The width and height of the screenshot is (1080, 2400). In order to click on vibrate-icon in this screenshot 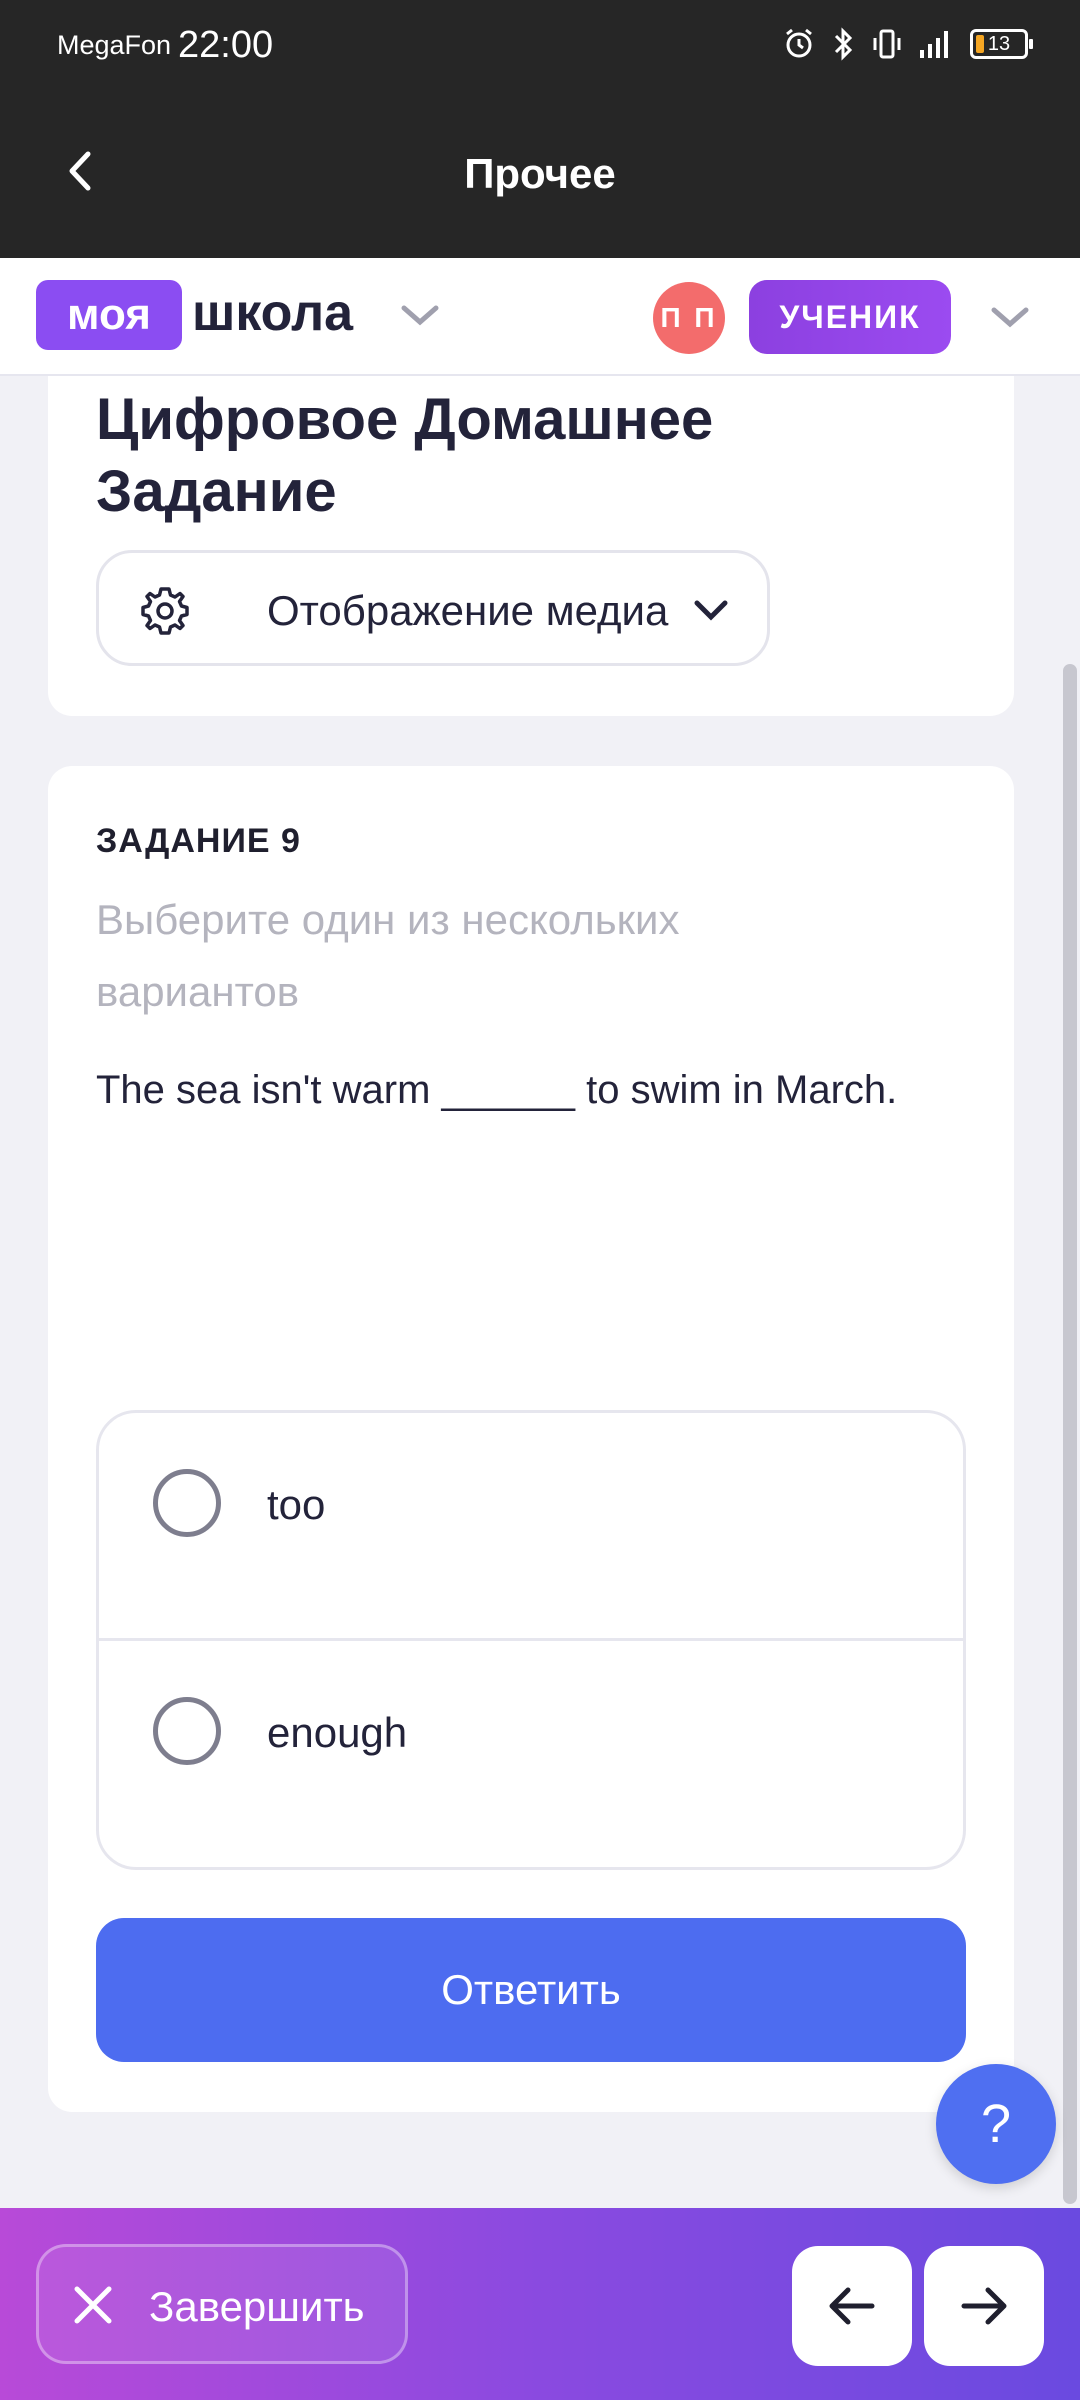, I will do `click(887, 44)`.